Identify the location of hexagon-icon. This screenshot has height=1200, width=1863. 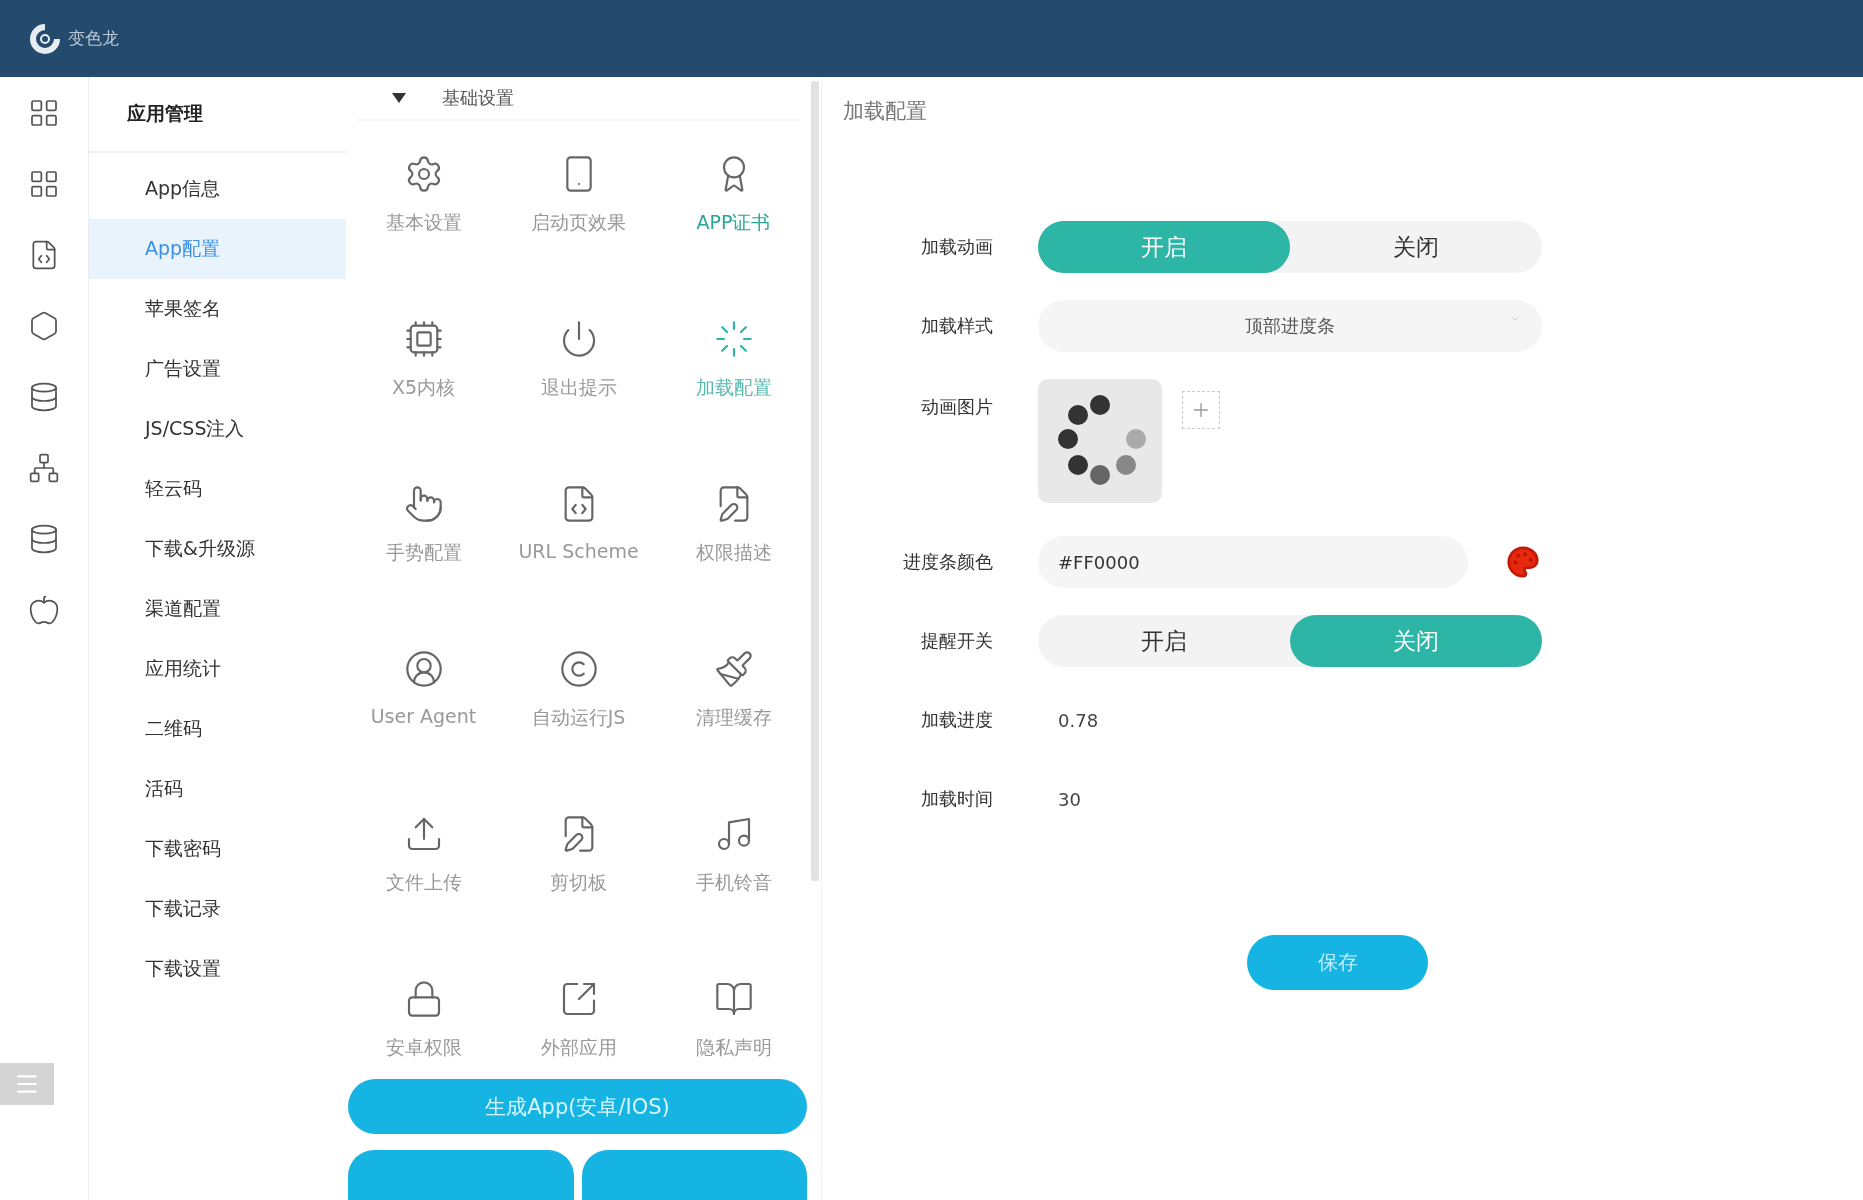
(44, 326).